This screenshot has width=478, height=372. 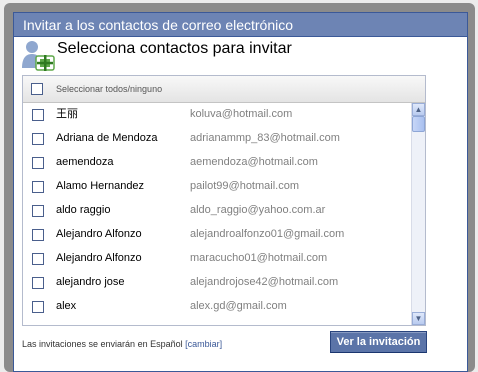 What do you see at coordinates (38, 56) in the screenshot?
I see `add-contacts-icon` at bounding box center [38, 56].